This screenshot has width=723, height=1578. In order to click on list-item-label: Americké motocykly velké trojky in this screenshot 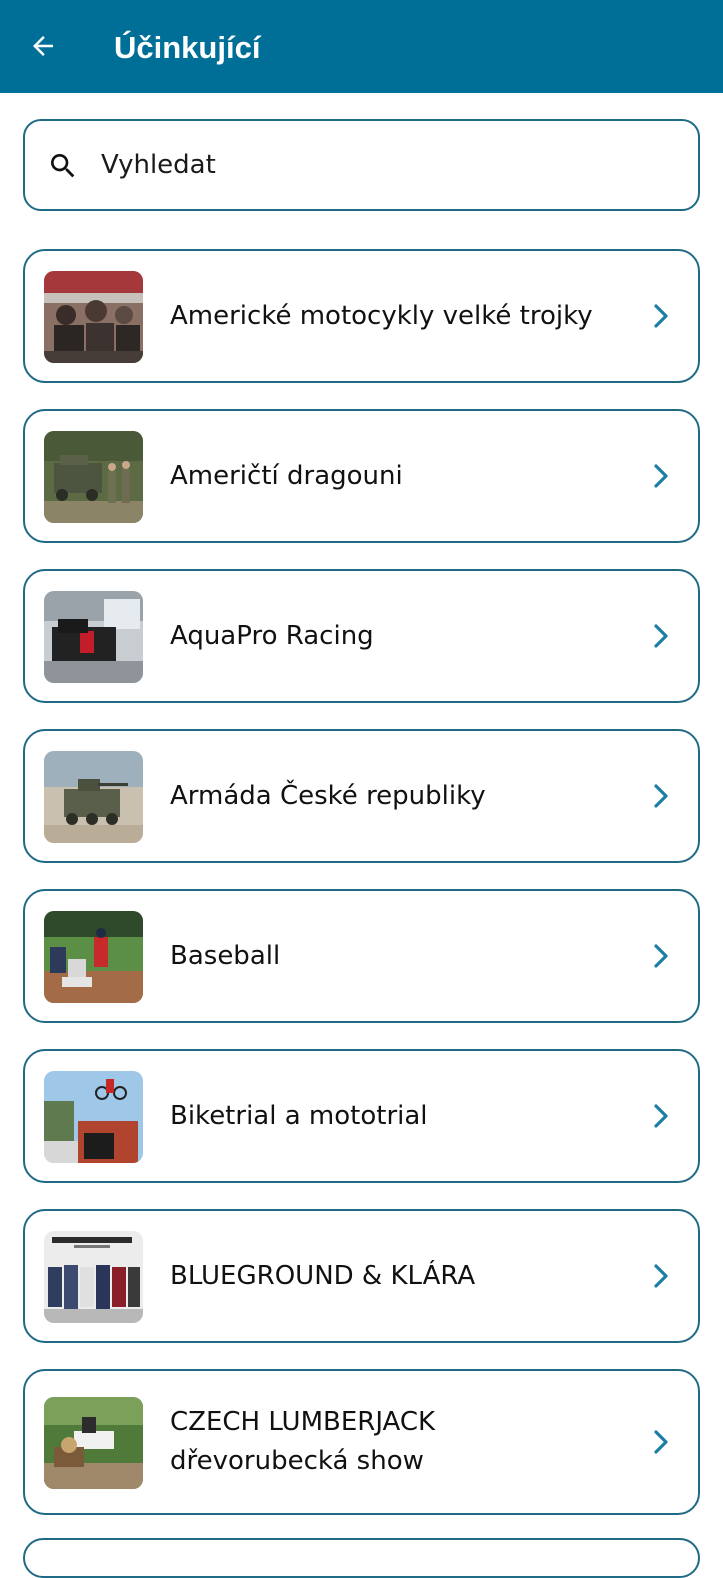, I will do `click(381, 315)`.